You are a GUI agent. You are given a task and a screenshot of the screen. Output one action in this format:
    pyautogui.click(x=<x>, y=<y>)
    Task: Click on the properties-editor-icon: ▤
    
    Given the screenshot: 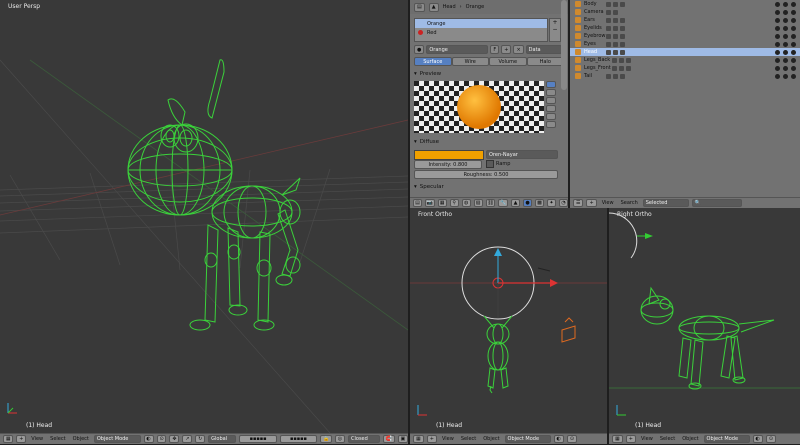 What is the action you would take?
    pyautogui.click(x=419, y=7)
    